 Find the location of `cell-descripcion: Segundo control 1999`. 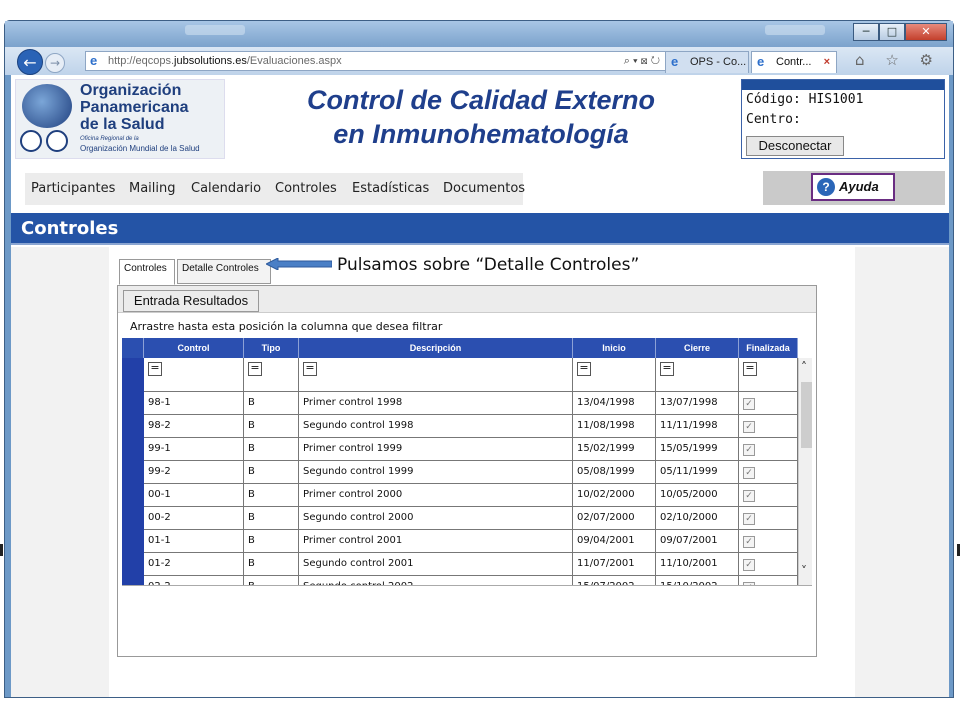

cell-descripcion: Segundo control 1999 is located at coordinates (436, 472).